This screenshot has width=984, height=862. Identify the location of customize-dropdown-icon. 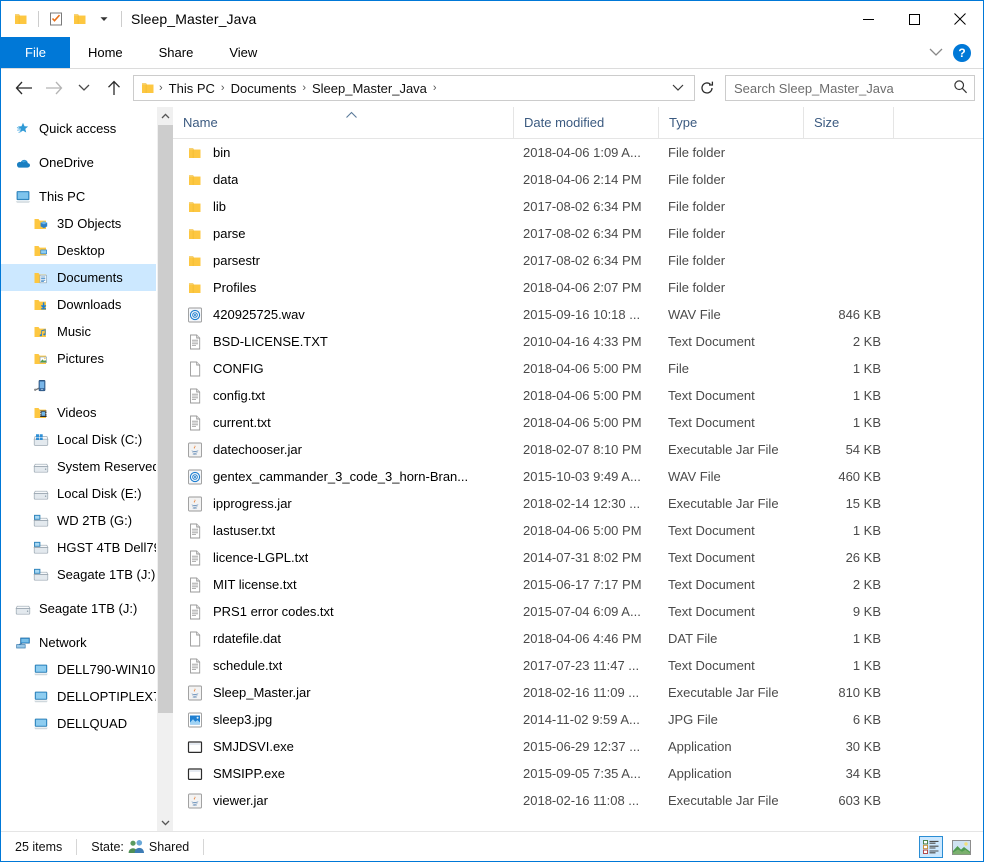
(104, 19).